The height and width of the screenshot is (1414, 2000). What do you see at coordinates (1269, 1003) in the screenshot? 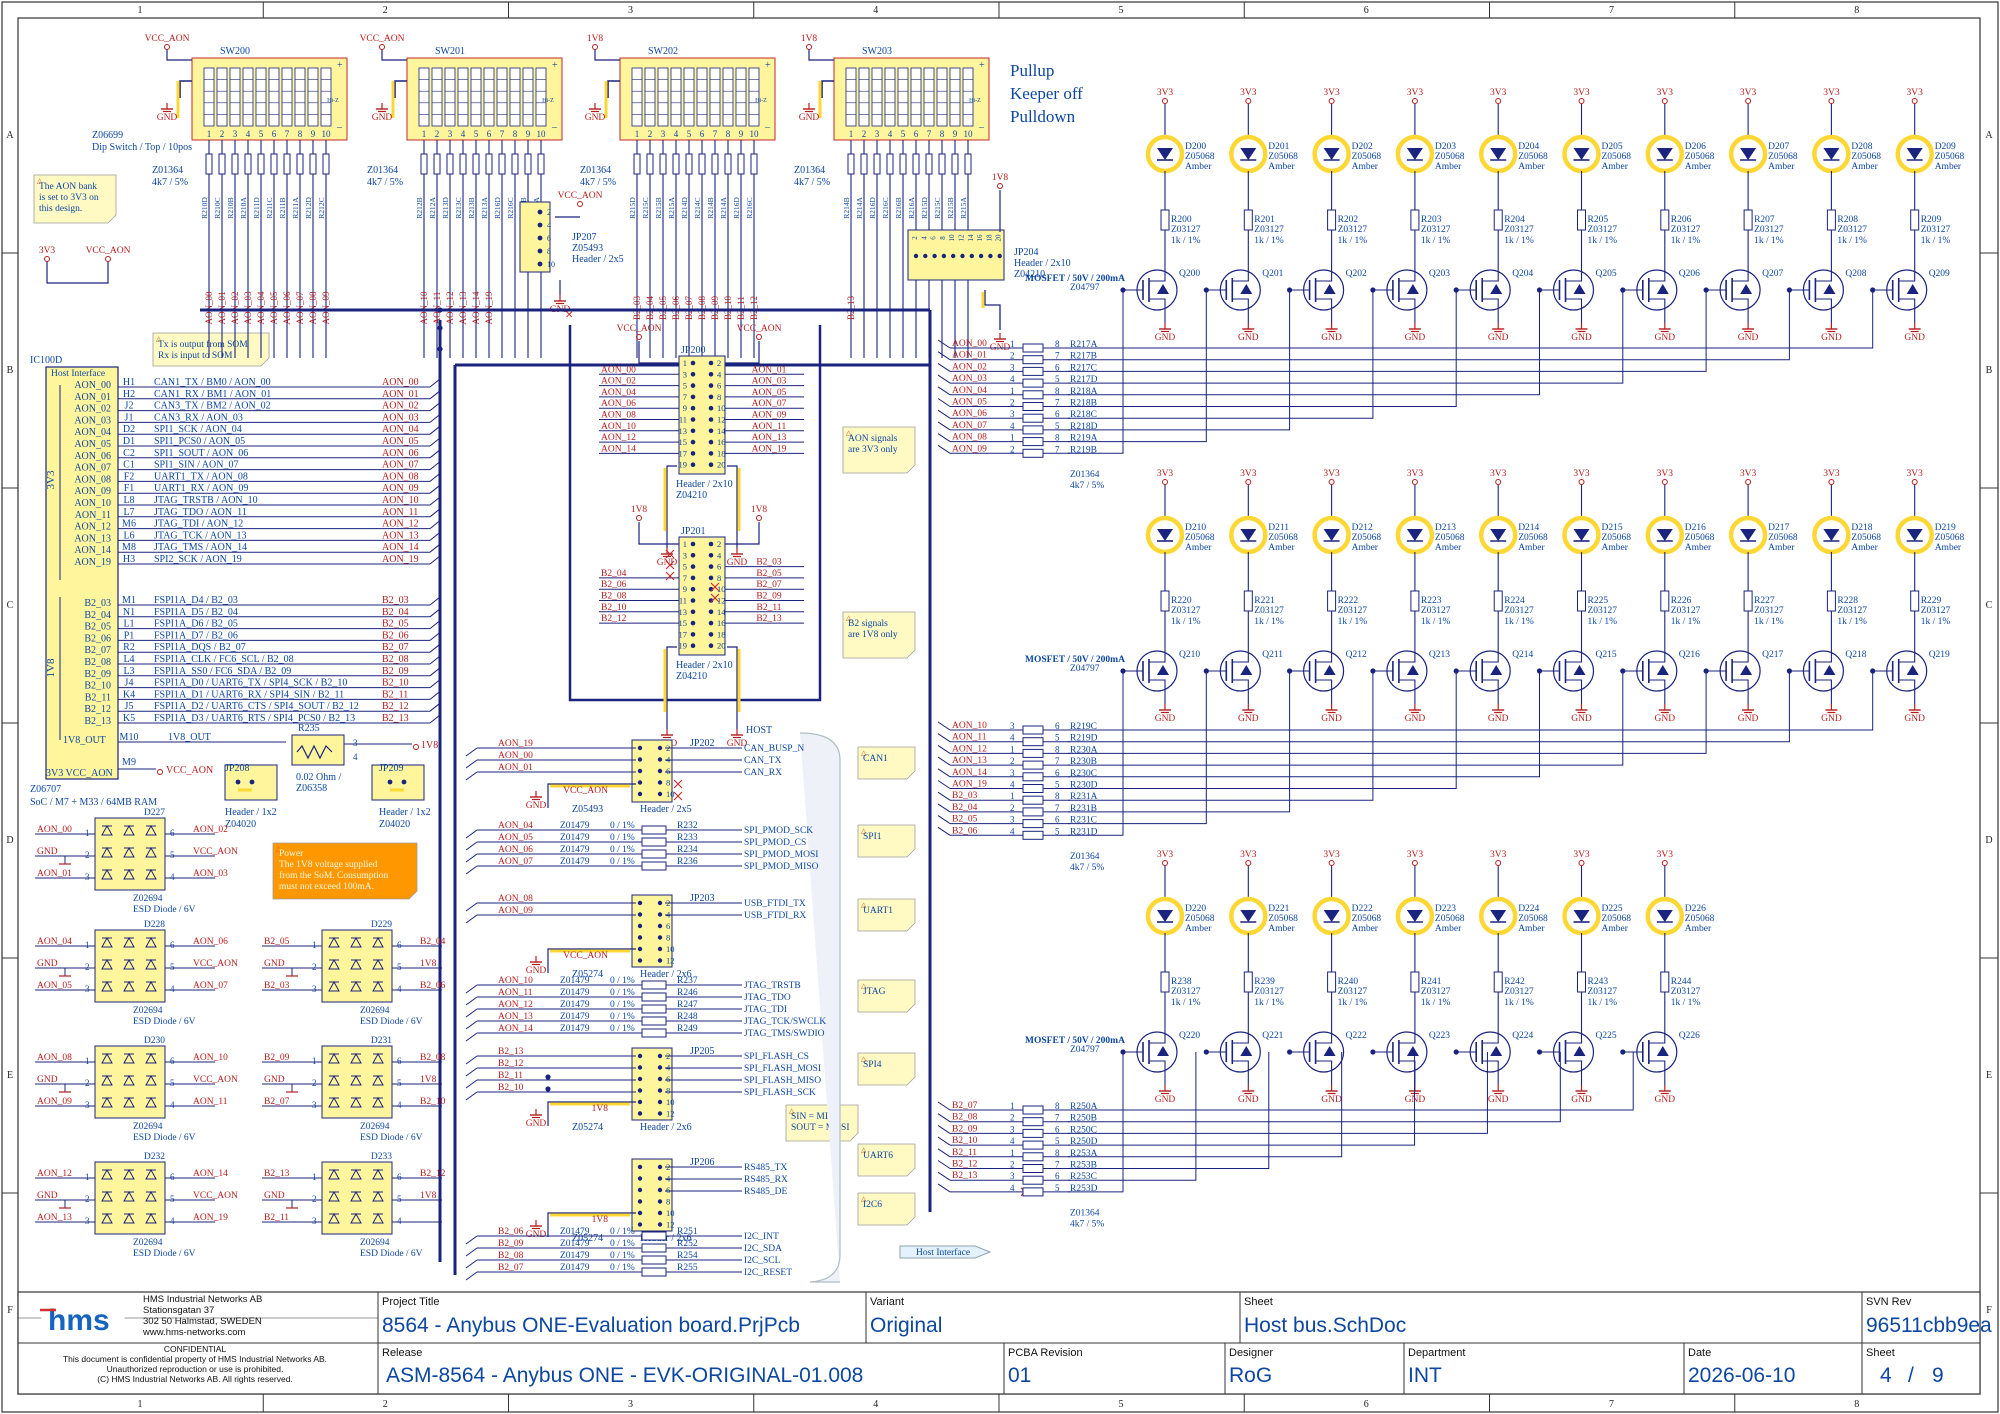
I see `led-resistor-value: 1k / 1%` at bounding box center [1269, 1003].